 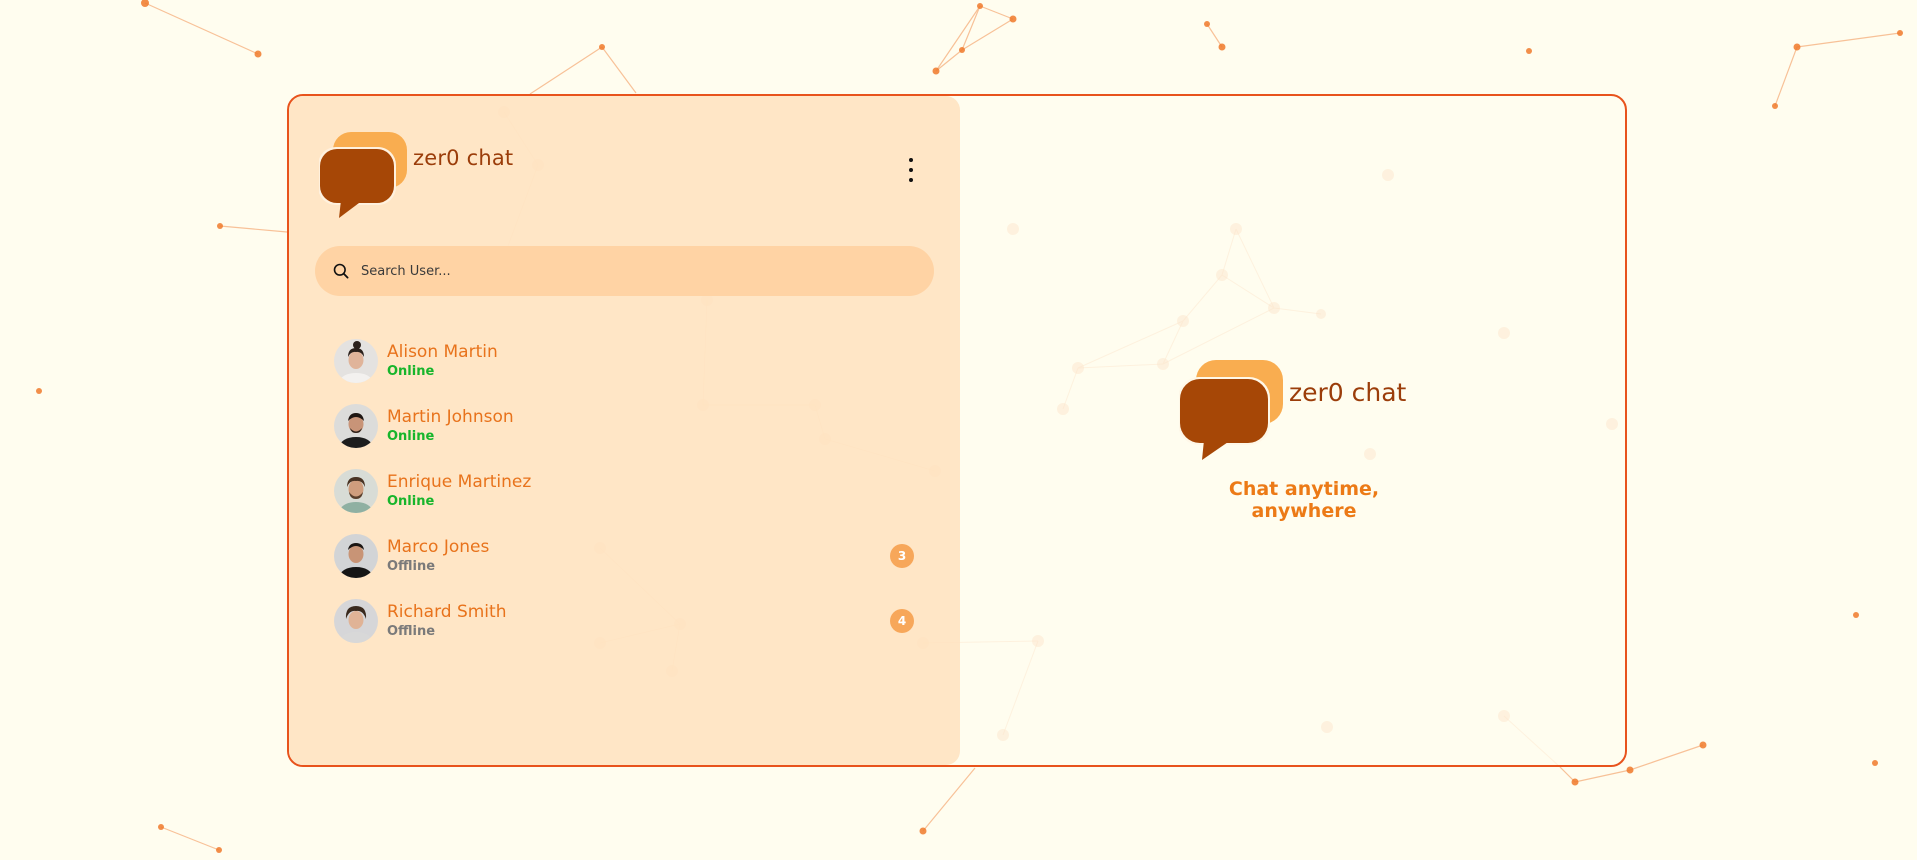 I want to click on unread-badge: 4, so click(x=902, y=621).